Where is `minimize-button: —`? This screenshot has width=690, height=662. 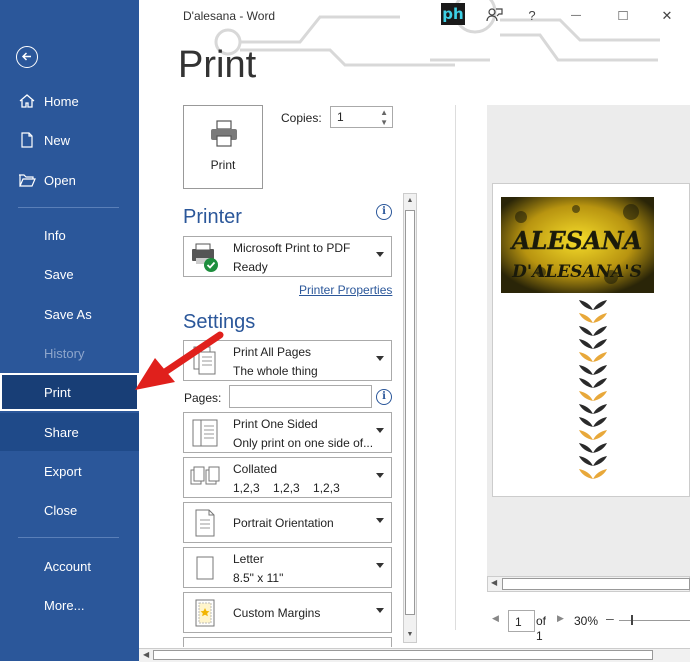
minimize-button: — is located at coordinates (576, 16).